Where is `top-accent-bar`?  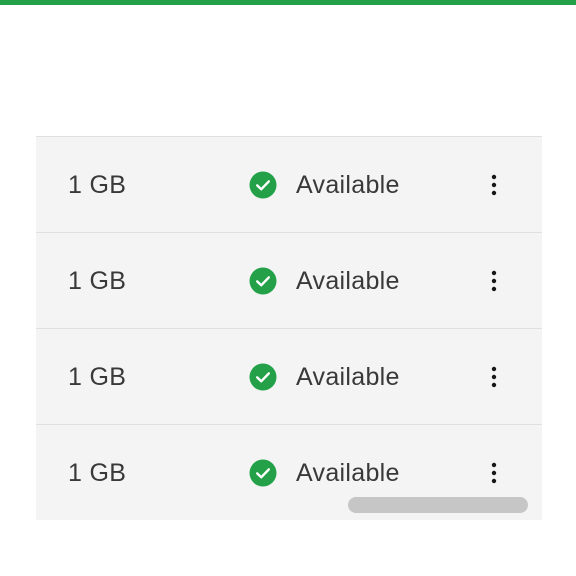 top-accent-bar is located at coordinates (288, 2).